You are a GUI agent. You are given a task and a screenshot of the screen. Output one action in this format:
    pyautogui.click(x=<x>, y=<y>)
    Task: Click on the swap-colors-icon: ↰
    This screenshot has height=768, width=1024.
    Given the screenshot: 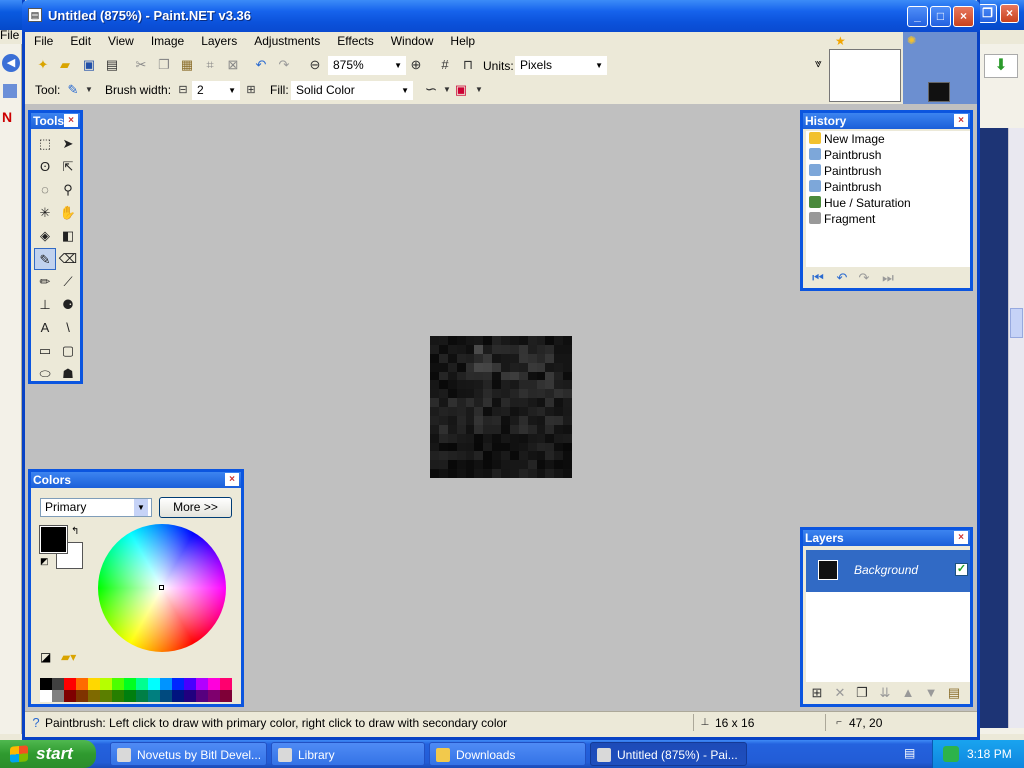 What is the action you would take?
    pyautogui.click(x=75, y=531)
    